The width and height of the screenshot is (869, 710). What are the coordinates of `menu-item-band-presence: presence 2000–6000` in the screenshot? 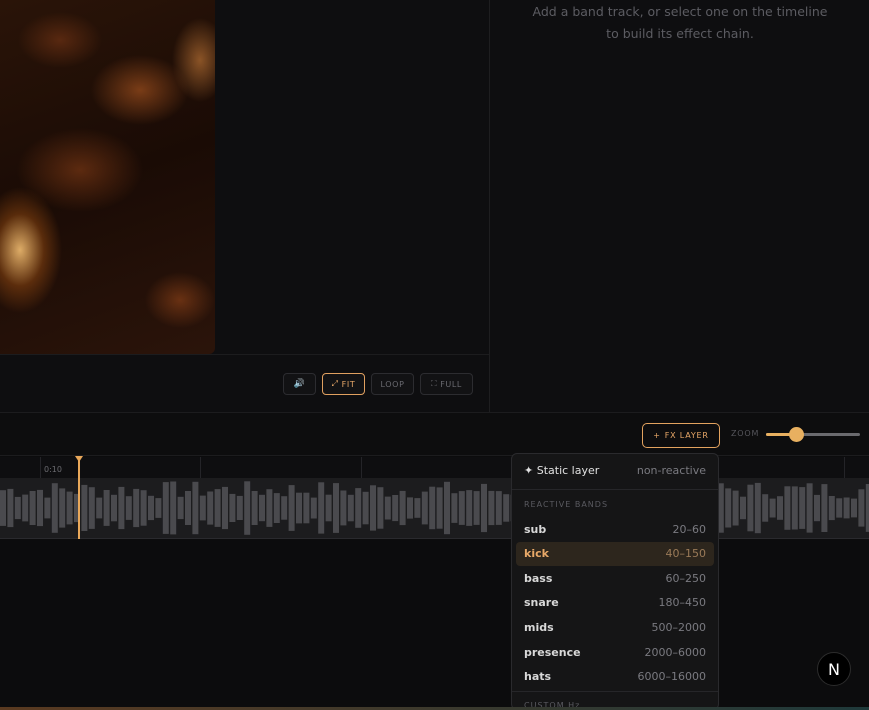 It's located at (615, 652).